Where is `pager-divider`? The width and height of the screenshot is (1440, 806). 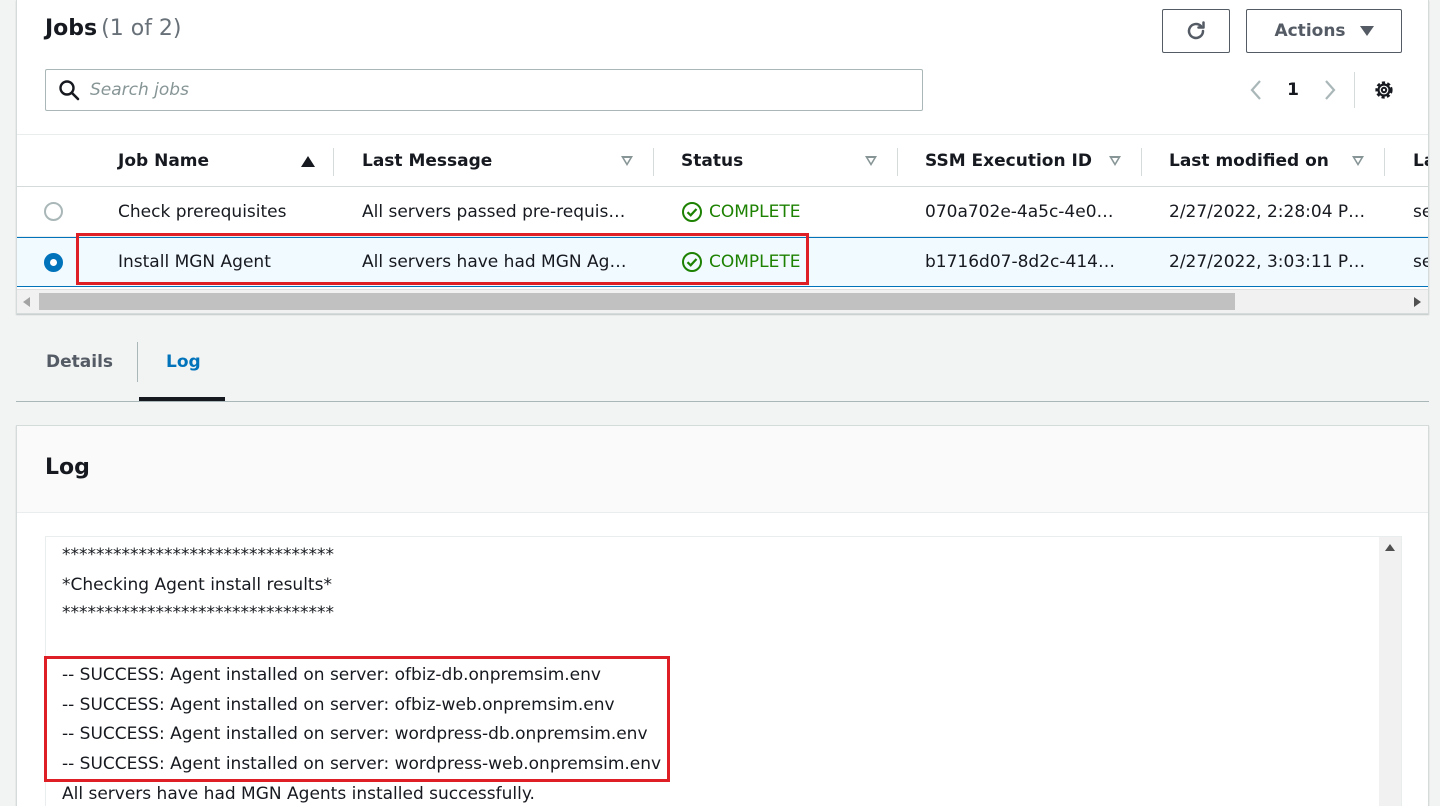 pager-divider is located at coordinates (1354, 90).